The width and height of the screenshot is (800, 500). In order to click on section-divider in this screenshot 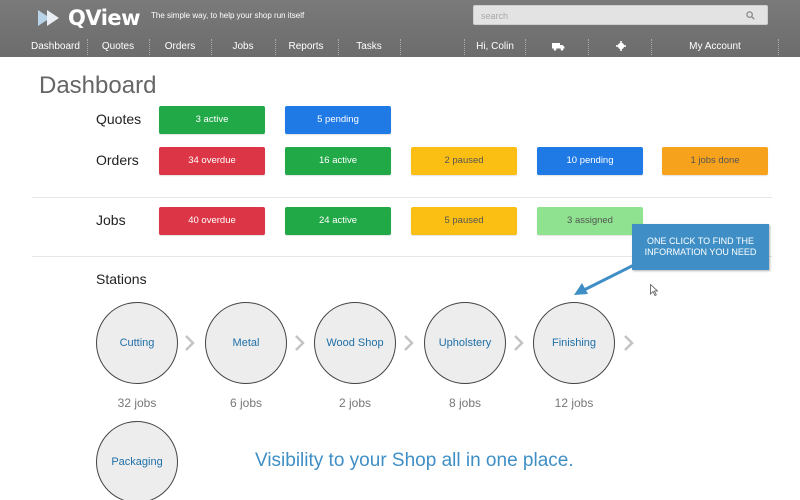, I will do `click(402, 197)`.